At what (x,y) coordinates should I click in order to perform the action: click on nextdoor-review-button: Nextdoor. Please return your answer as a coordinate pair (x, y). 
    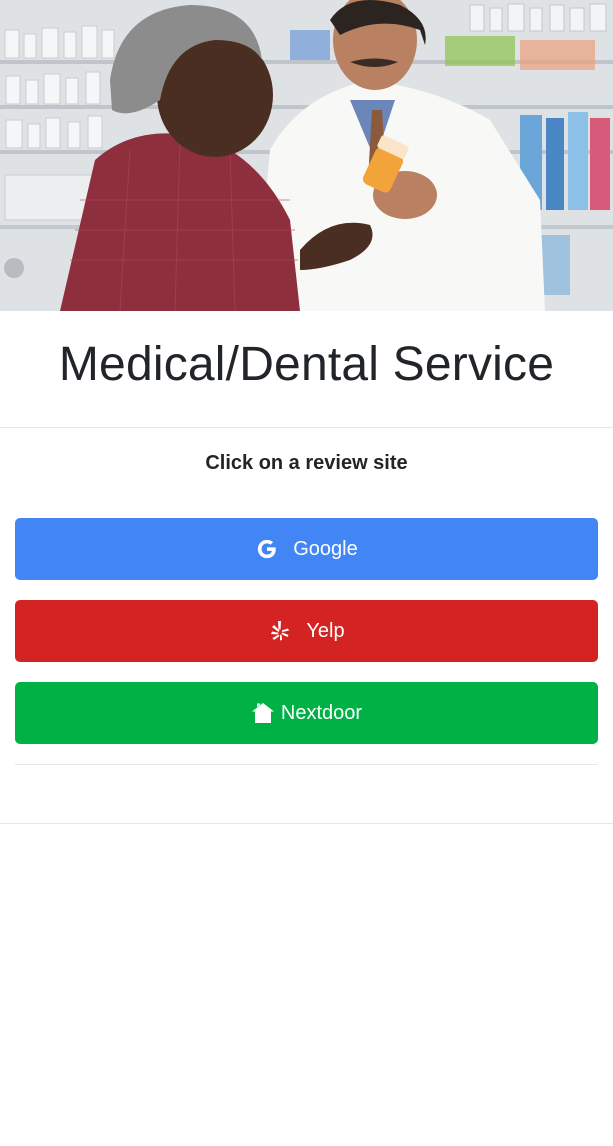
    Looking at the image, I should click on (306, 713).